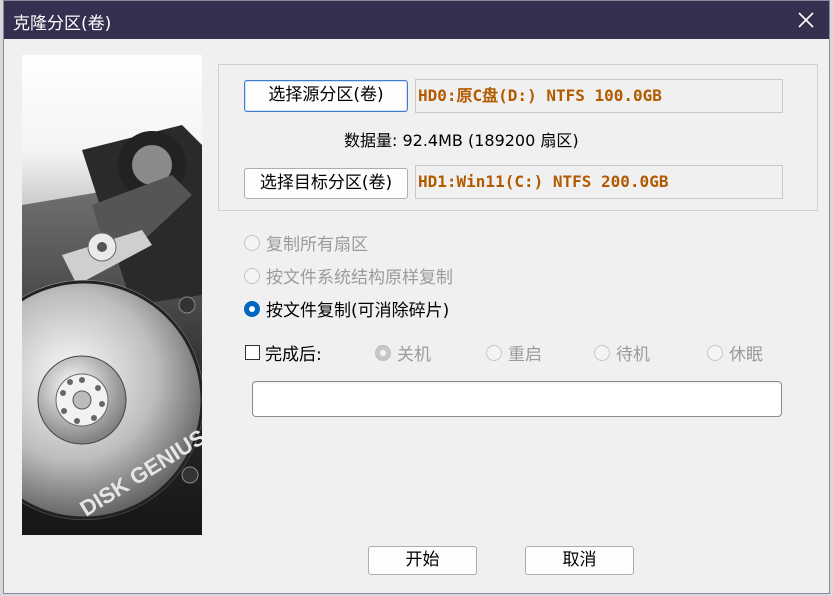 Image resolution: width=833 pixels, height=596 pixels. What do you see at coordinates (525, 355) in the screenshot?
I see `after-option-label: 重启` at bounding box center [525, 355].